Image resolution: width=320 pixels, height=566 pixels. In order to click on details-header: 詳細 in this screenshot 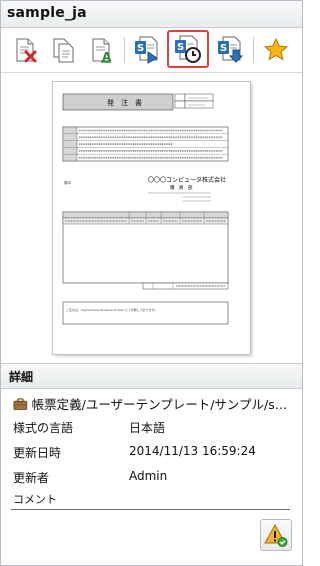, I will do `click(151, 376)`.